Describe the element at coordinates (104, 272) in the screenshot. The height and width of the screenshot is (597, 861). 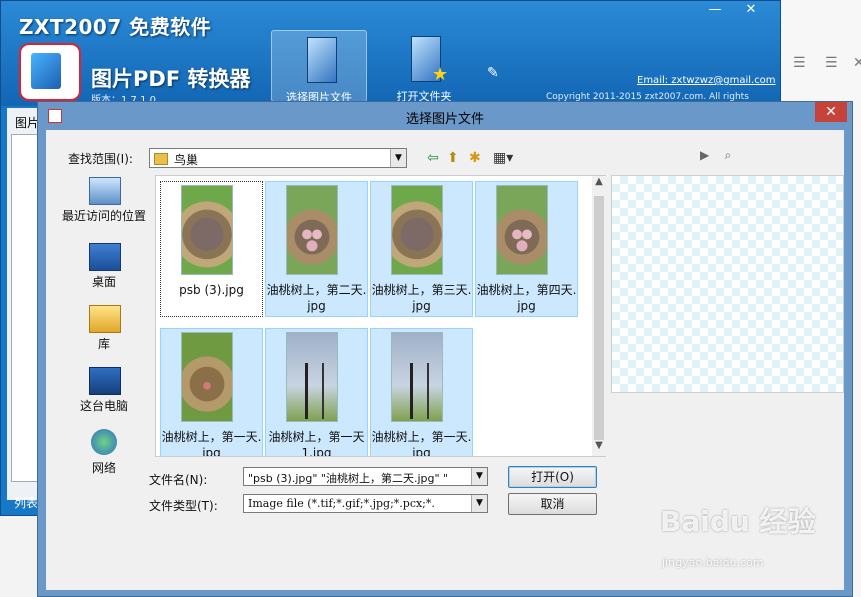
I see `place-desktop: 桌面` at that location.